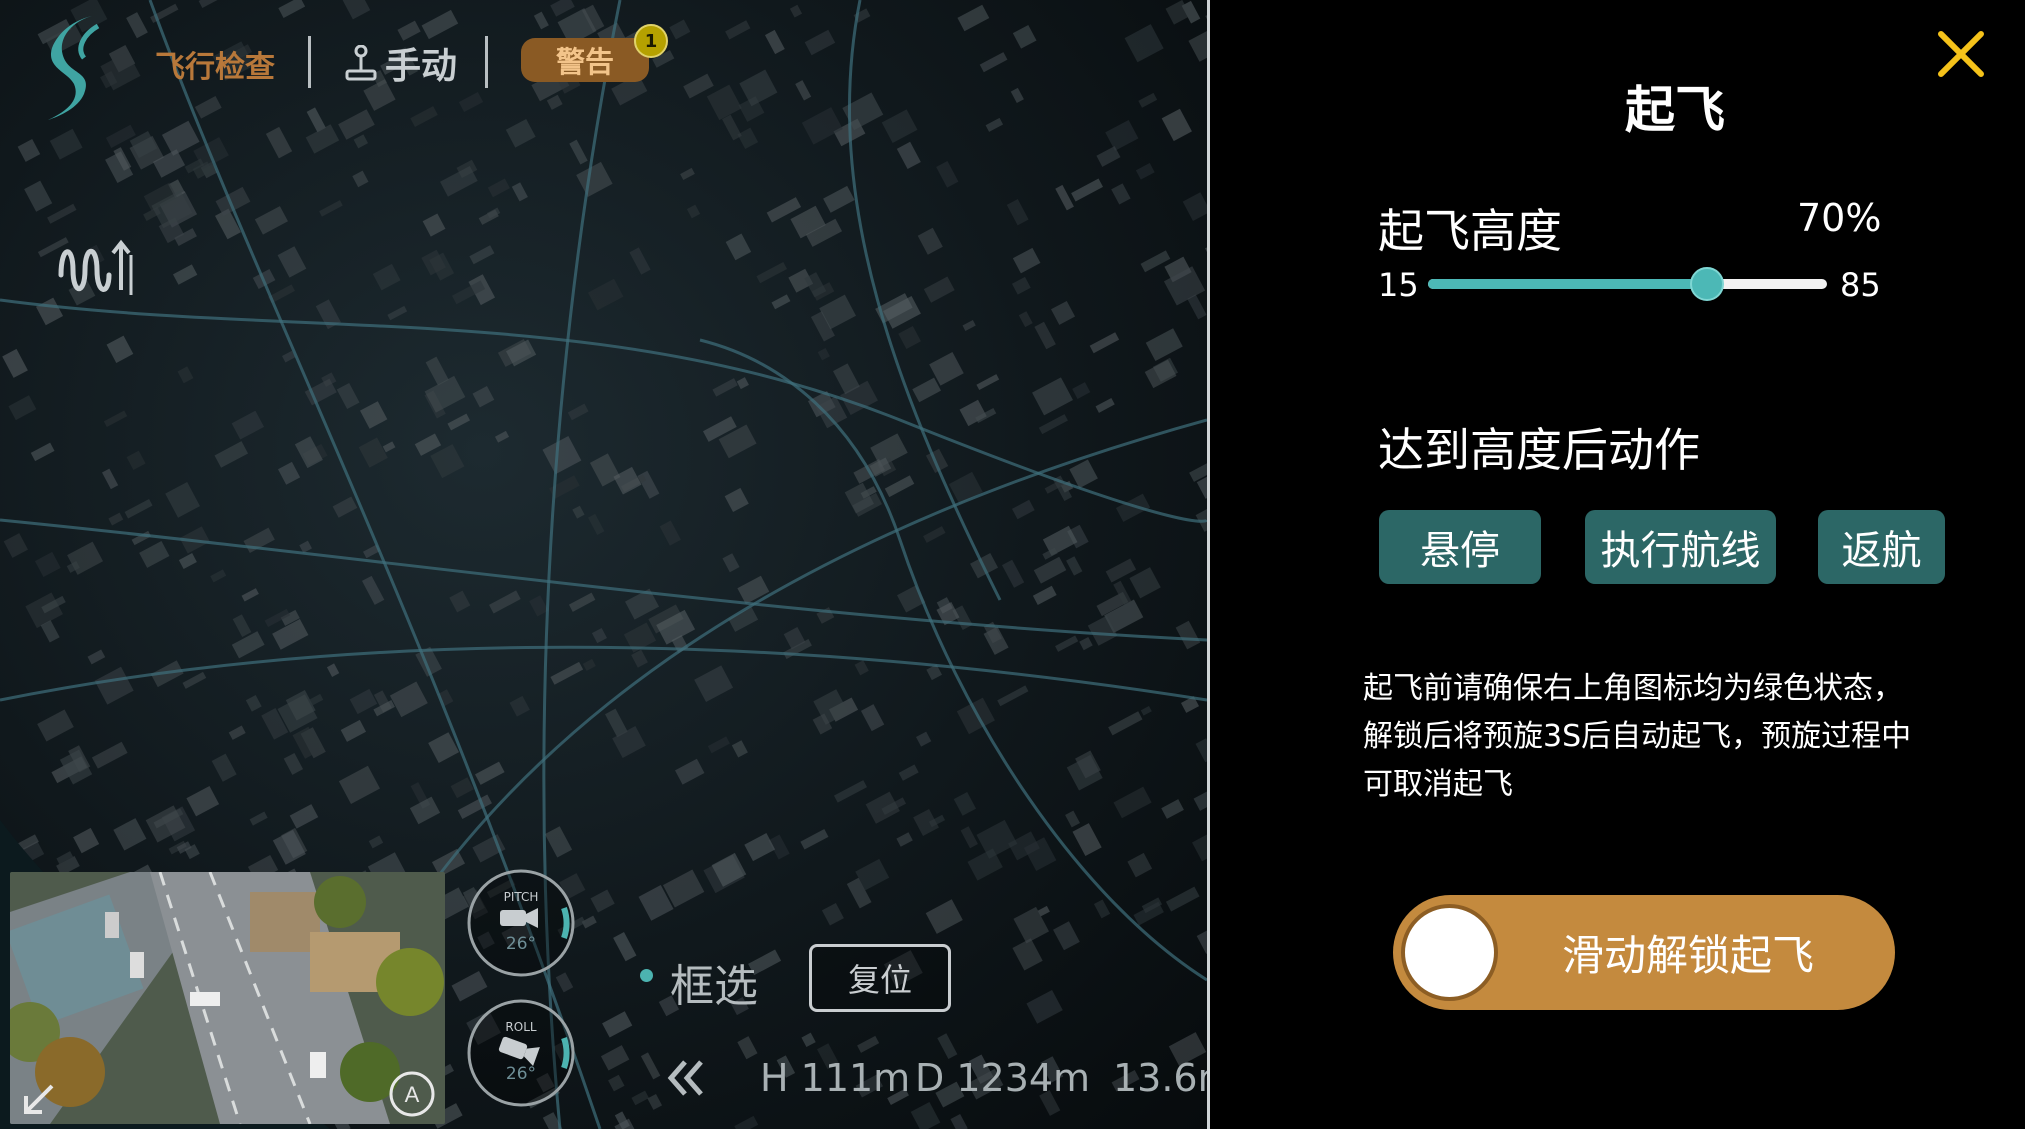 The height and width of the screenshot is (1129, 2025). I want to click on after-reach-action-label: 达到高度后动作, so click(1539, 450).